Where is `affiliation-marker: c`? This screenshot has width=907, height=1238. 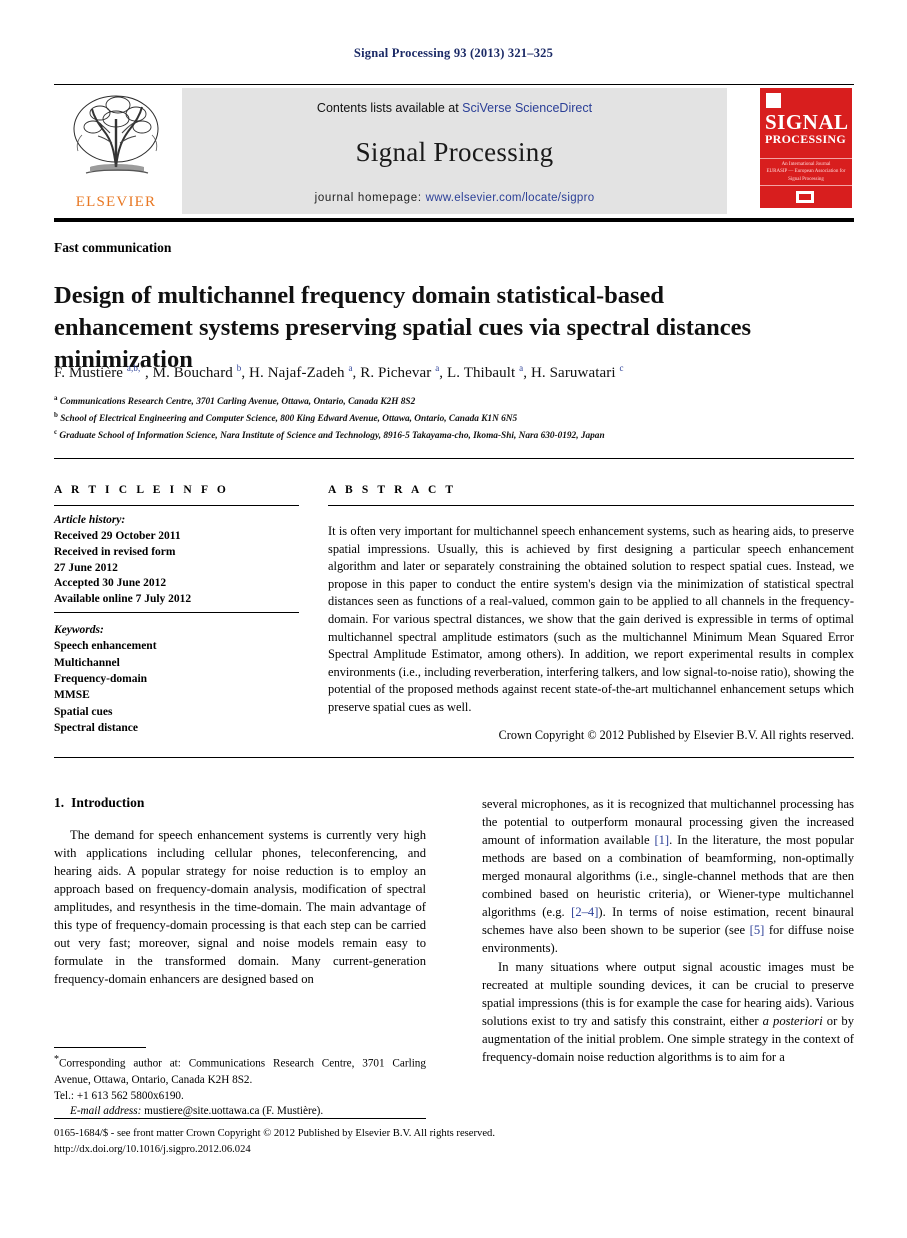
affiliation-marker: c is located at coordinates (56, 431).